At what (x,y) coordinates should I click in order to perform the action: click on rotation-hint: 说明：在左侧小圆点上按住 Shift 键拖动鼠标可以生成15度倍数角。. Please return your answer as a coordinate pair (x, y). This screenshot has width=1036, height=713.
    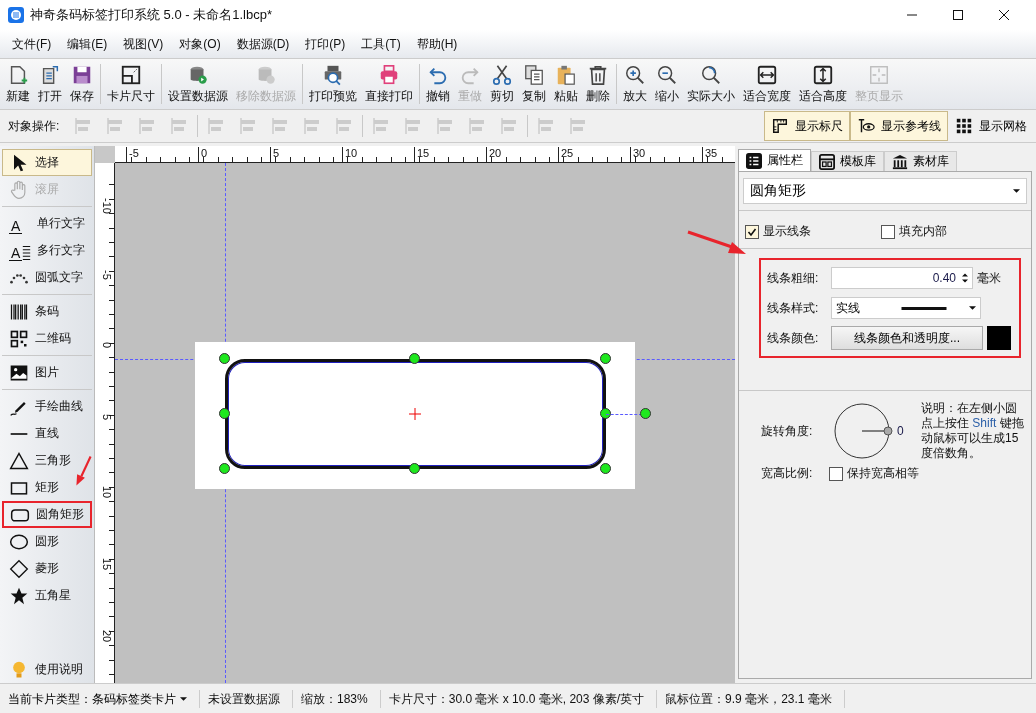
    Looking at the image, I should click on (972, 431).